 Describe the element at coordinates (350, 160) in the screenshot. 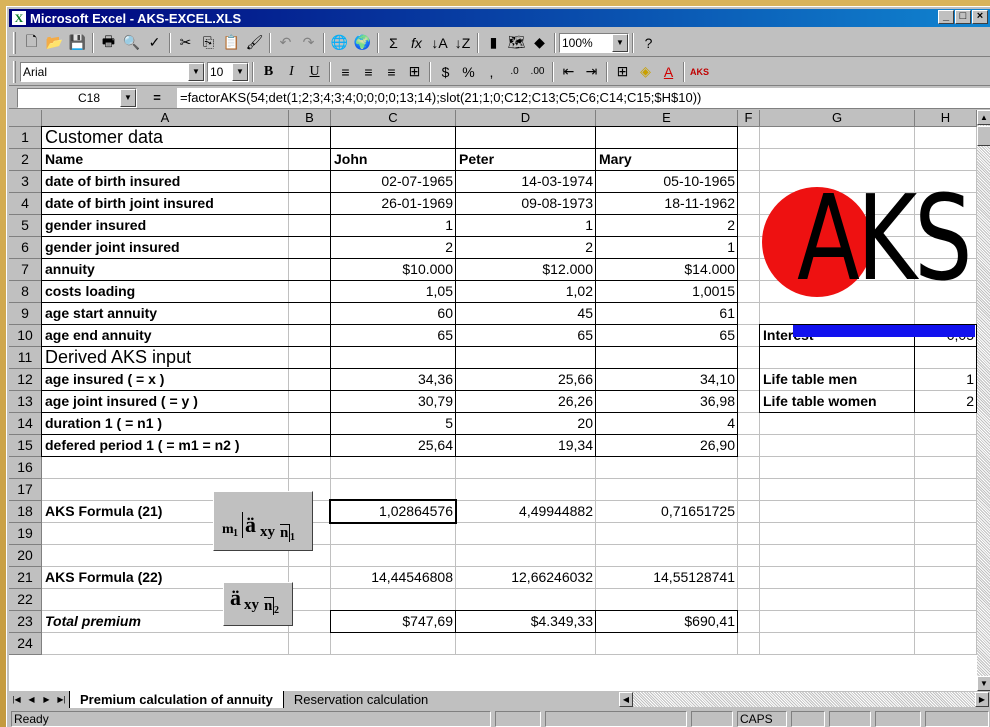

I see `cell-c2: John` at that location.